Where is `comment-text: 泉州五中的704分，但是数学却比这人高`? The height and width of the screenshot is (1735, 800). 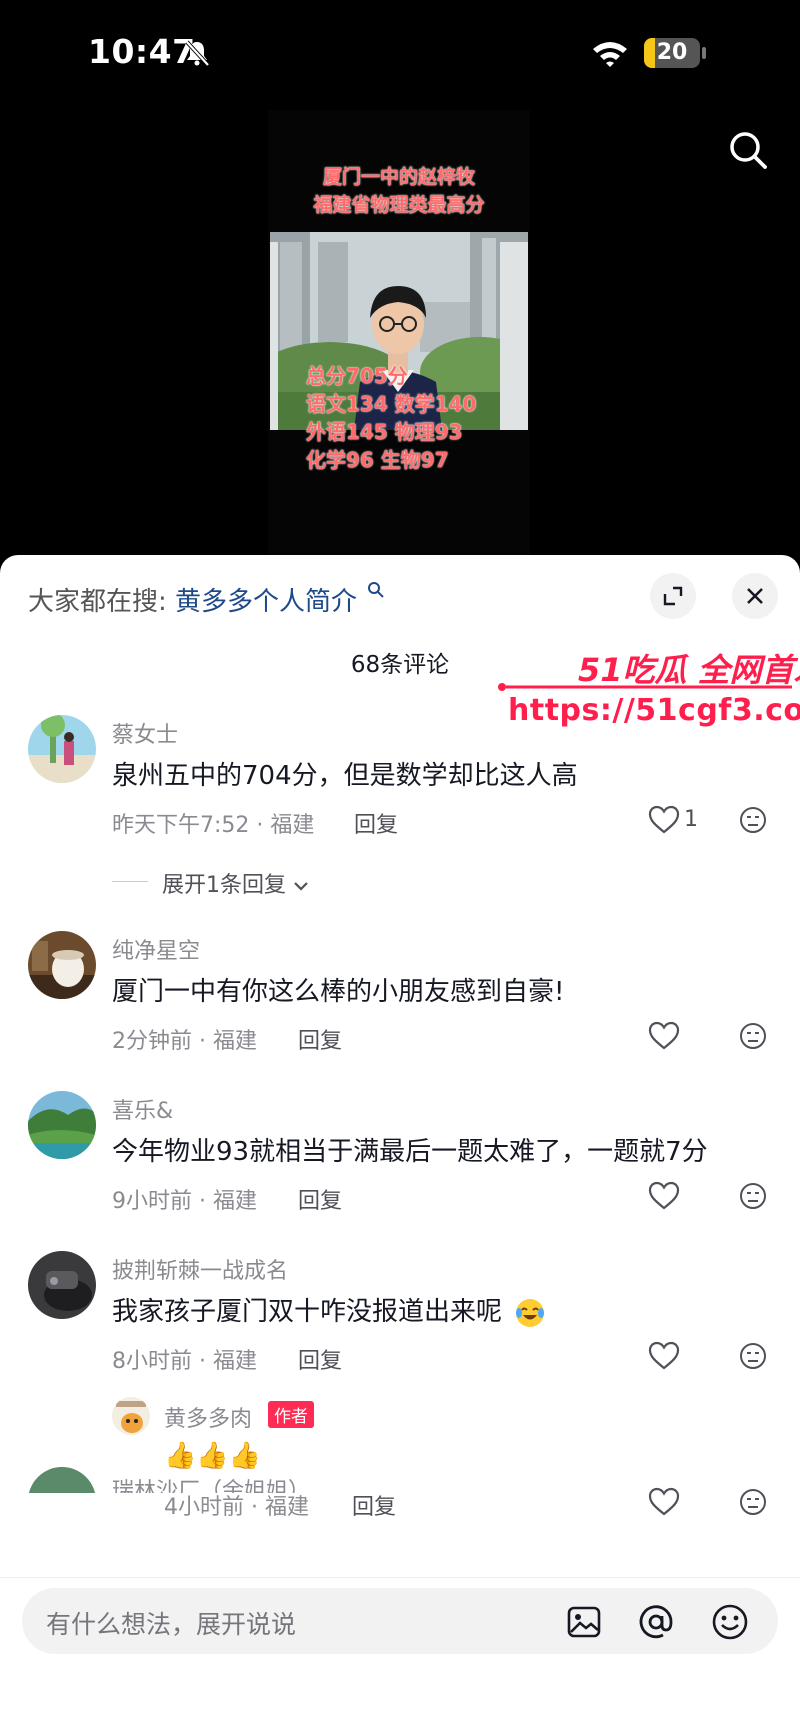 comment-text: 泉州五中的704分，但是数学却比这人高 is located at coordinates (345, 776).